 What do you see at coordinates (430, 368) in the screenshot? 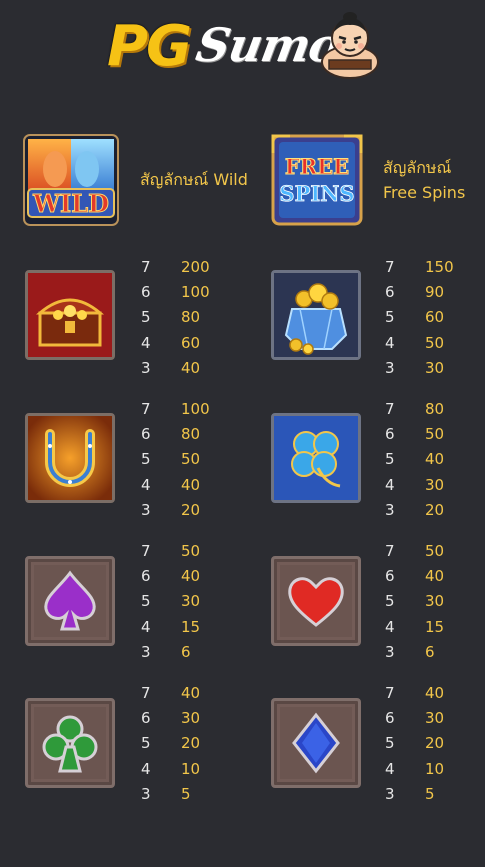
I see `pay-row: 3 30` at bounding box center [430, 368].